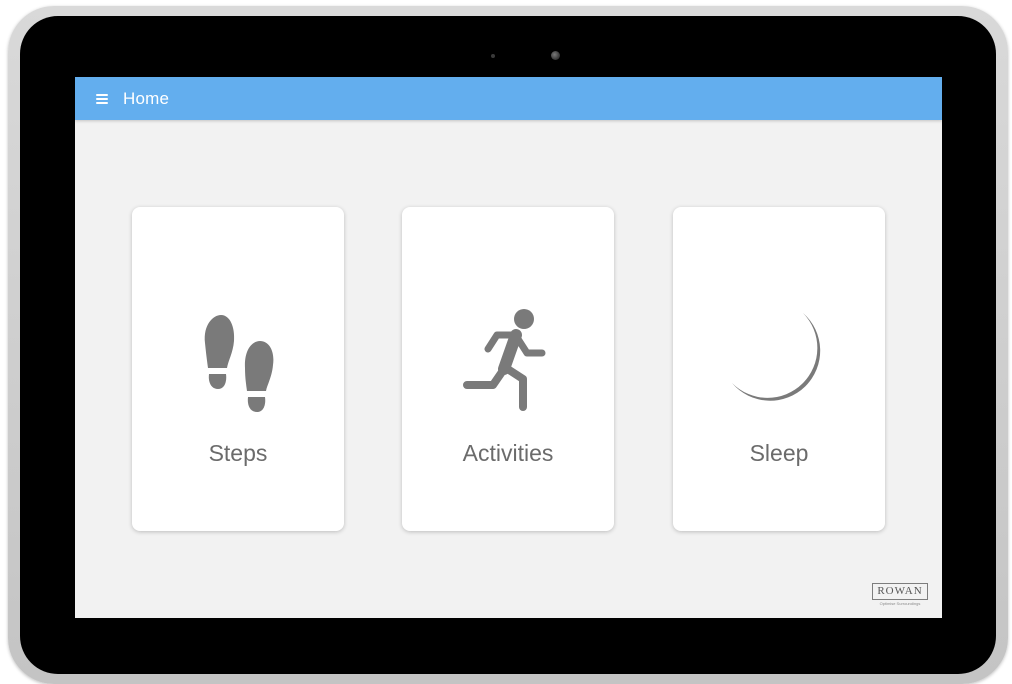  I want to click on running-person-icon, so click(504, 360).